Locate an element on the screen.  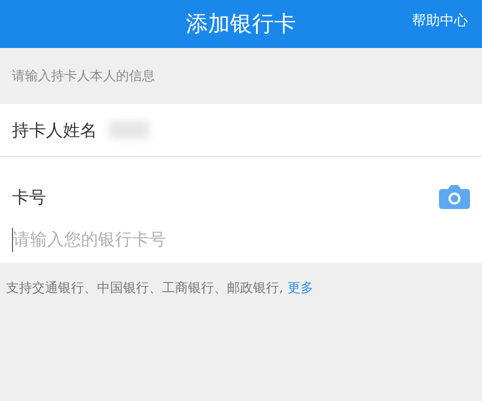
help-link: 帮助中心 is located at coordinates (440, 21).